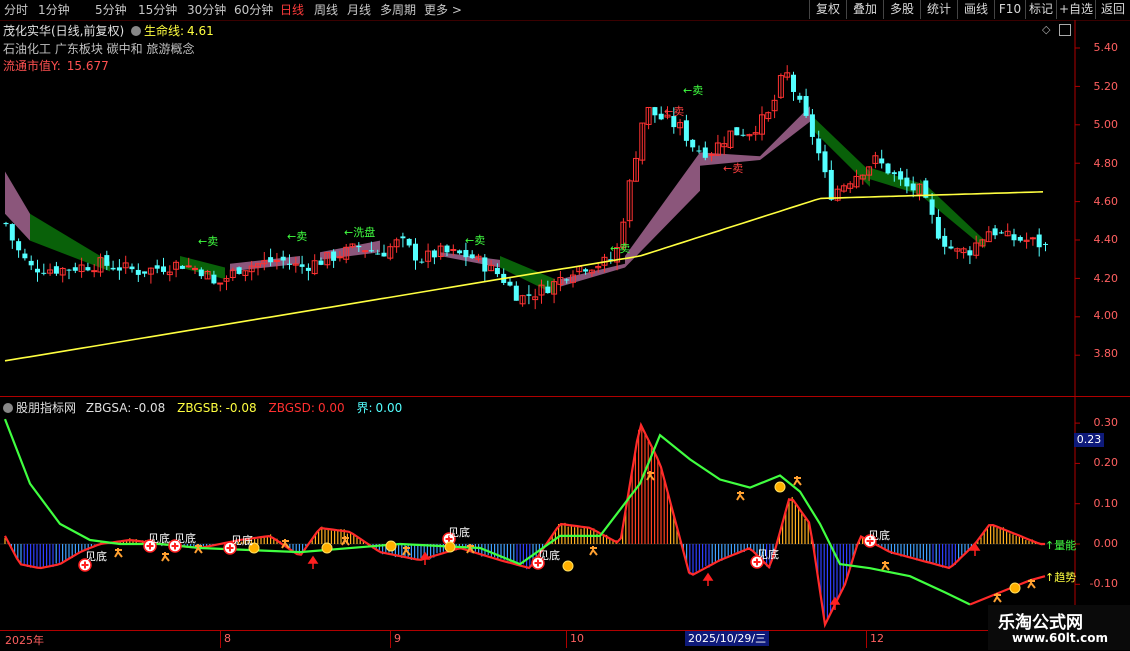 This screenshot has width=1130, height=651. What do you see at coordinates (1065, 30) in the screenshot?
I see `maximize-icon` at bounding box center [1065, 30].